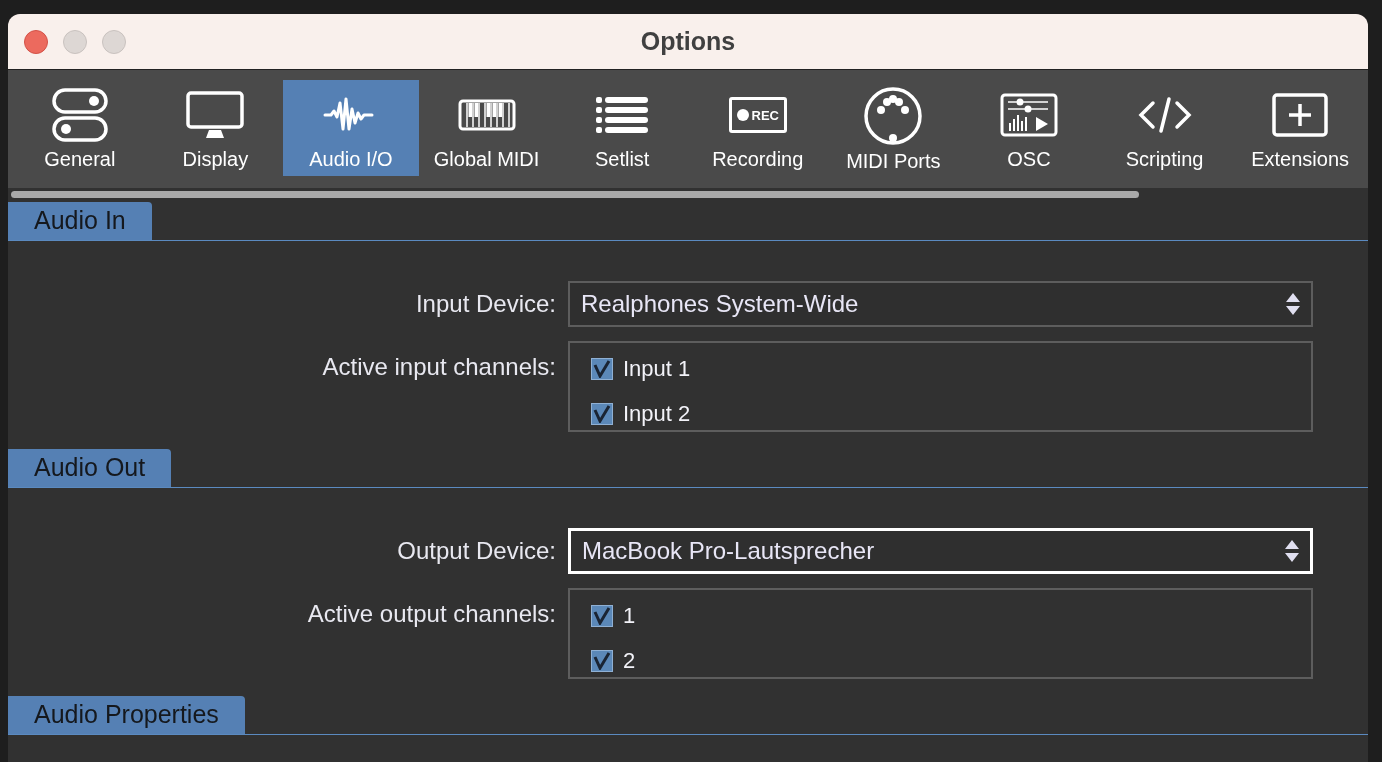  What do you see at coordinates (1028, 115) in the screenshot?
I see `sliders-panel-icon` at bounding box center [1028, 115].